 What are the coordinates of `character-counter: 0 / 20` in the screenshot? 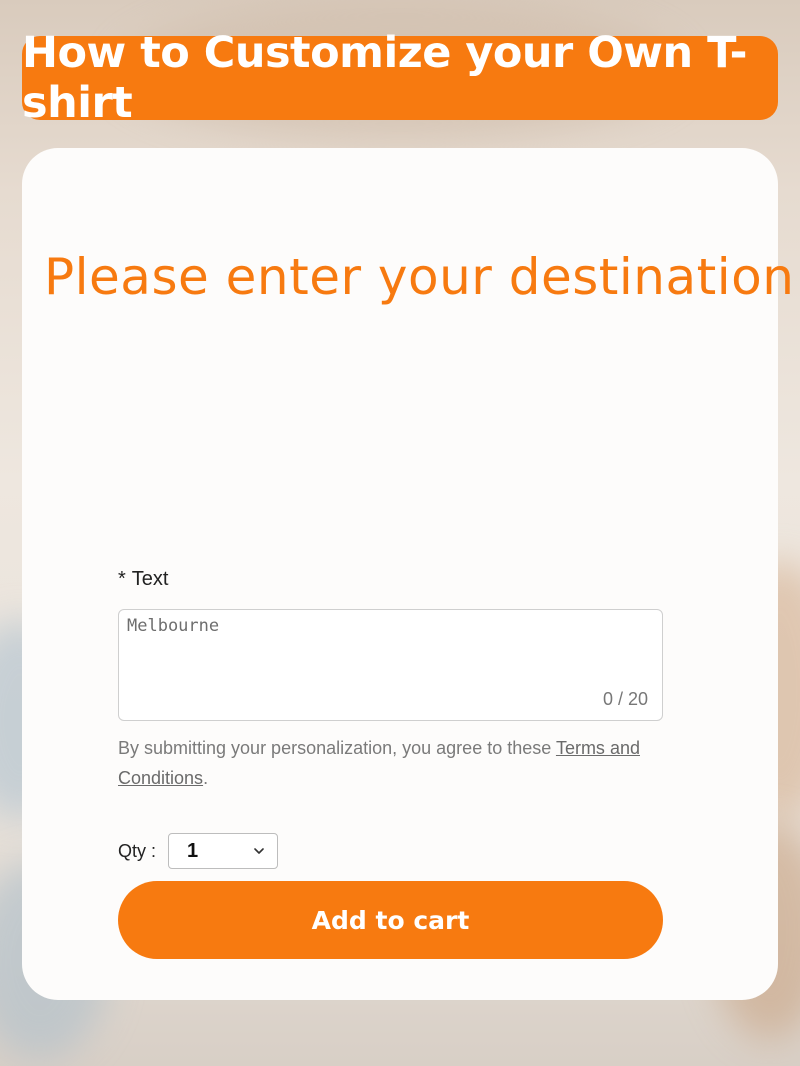 It's located at (625, 699).